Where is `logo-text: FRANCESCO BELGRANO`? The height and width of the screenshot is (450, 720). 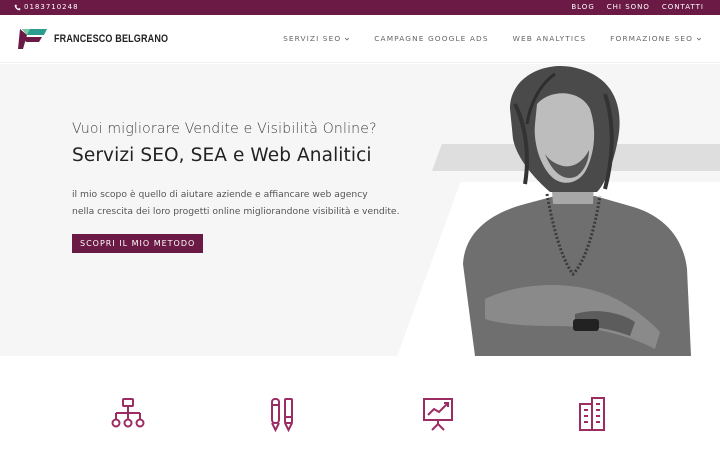 logo-text: FRANCESCO BELGRANO is located at coordinates (111, 39).